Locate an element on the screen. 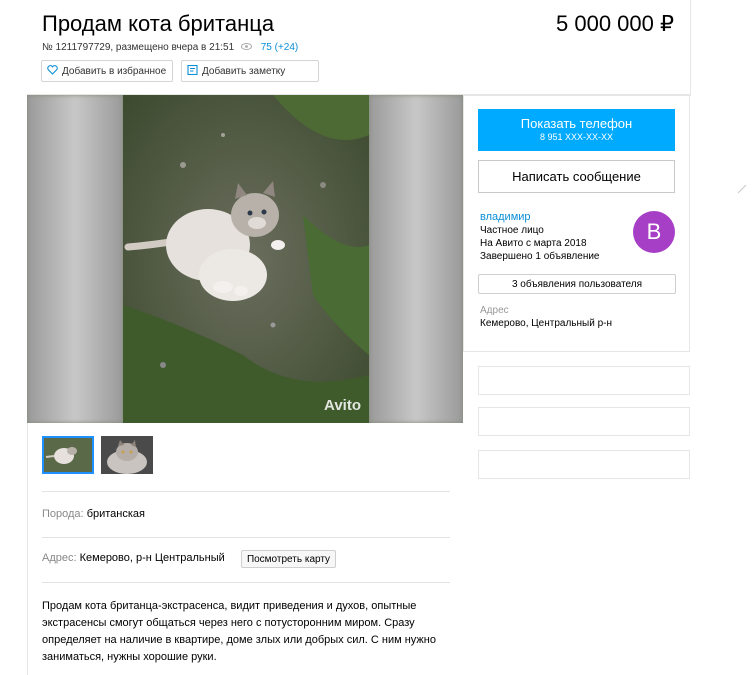  avatar: В is located at coordinates (654, 232).